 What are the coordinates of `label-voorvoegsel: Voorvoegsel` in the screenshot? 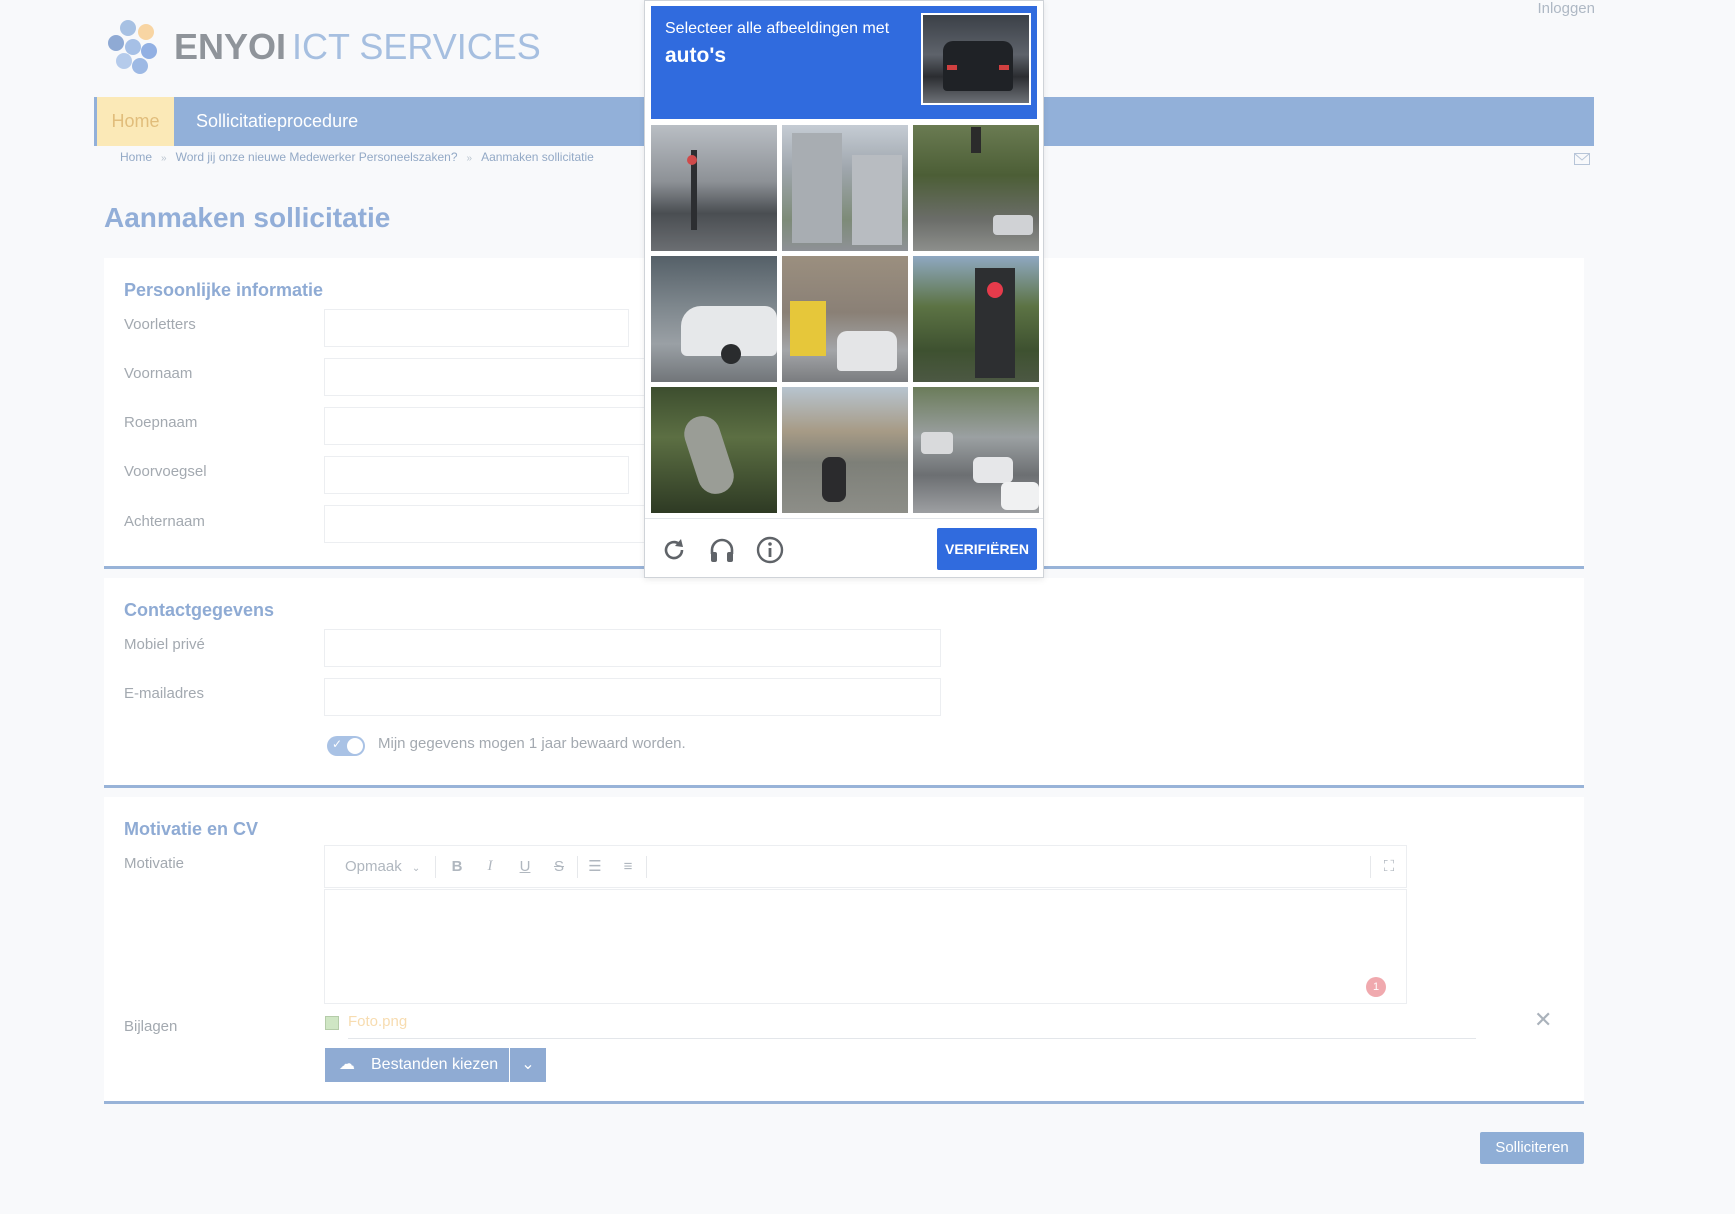 It's located at (165, 471).